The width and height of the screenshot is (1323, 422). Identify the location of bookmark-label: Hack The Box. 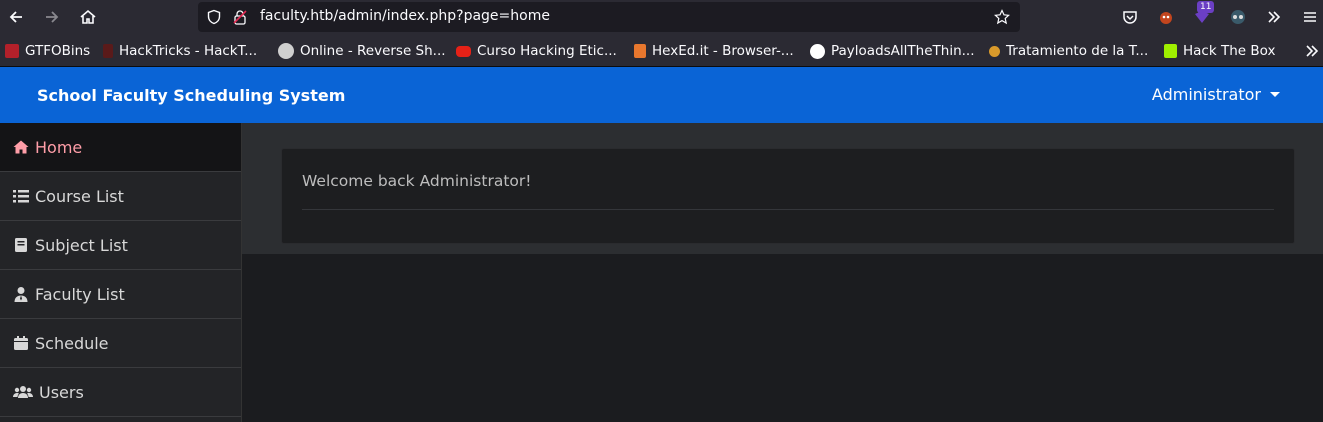
(1229, 51).